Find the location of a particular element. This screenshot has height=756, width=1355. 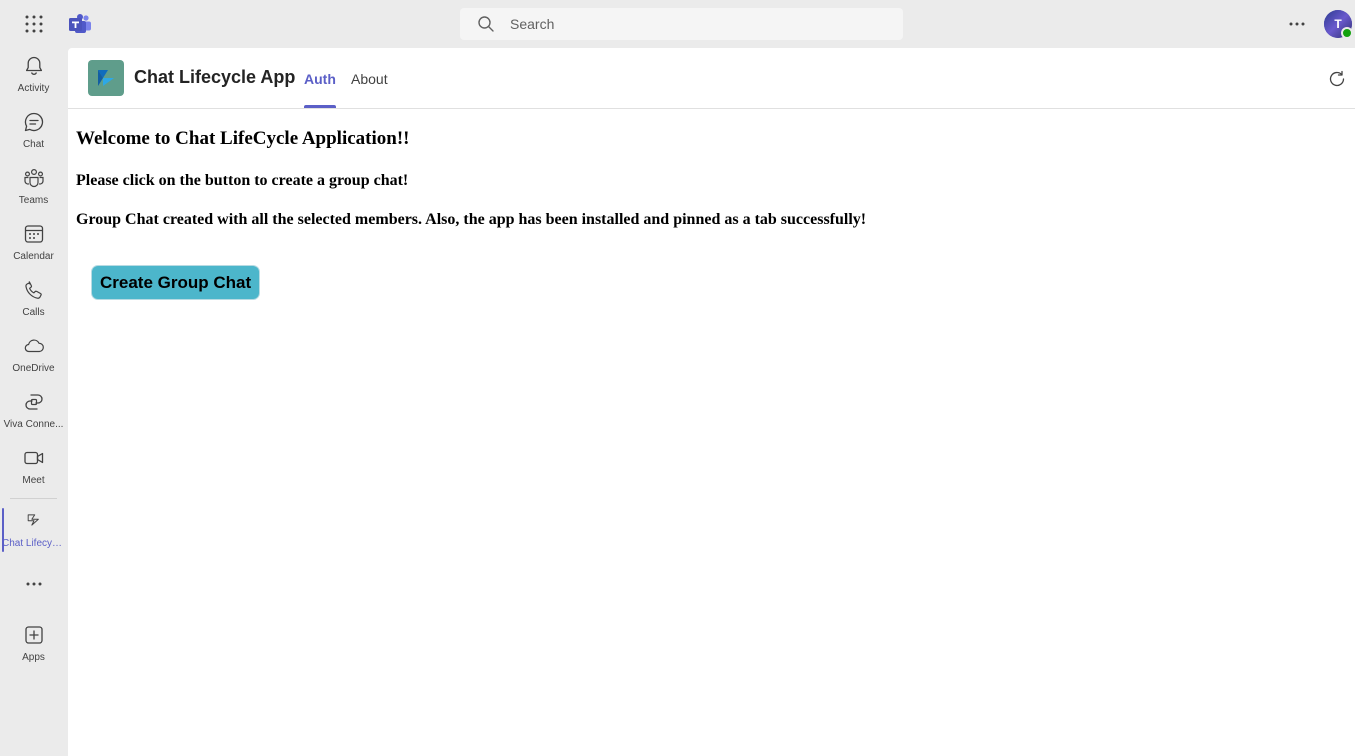

teams-icon is located at coordinates (34, 178).